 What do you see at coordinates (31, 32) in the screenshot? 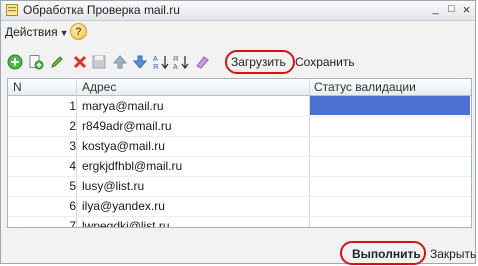
I see `actions-menu-label: Действия` at bounding box center [31, 32].